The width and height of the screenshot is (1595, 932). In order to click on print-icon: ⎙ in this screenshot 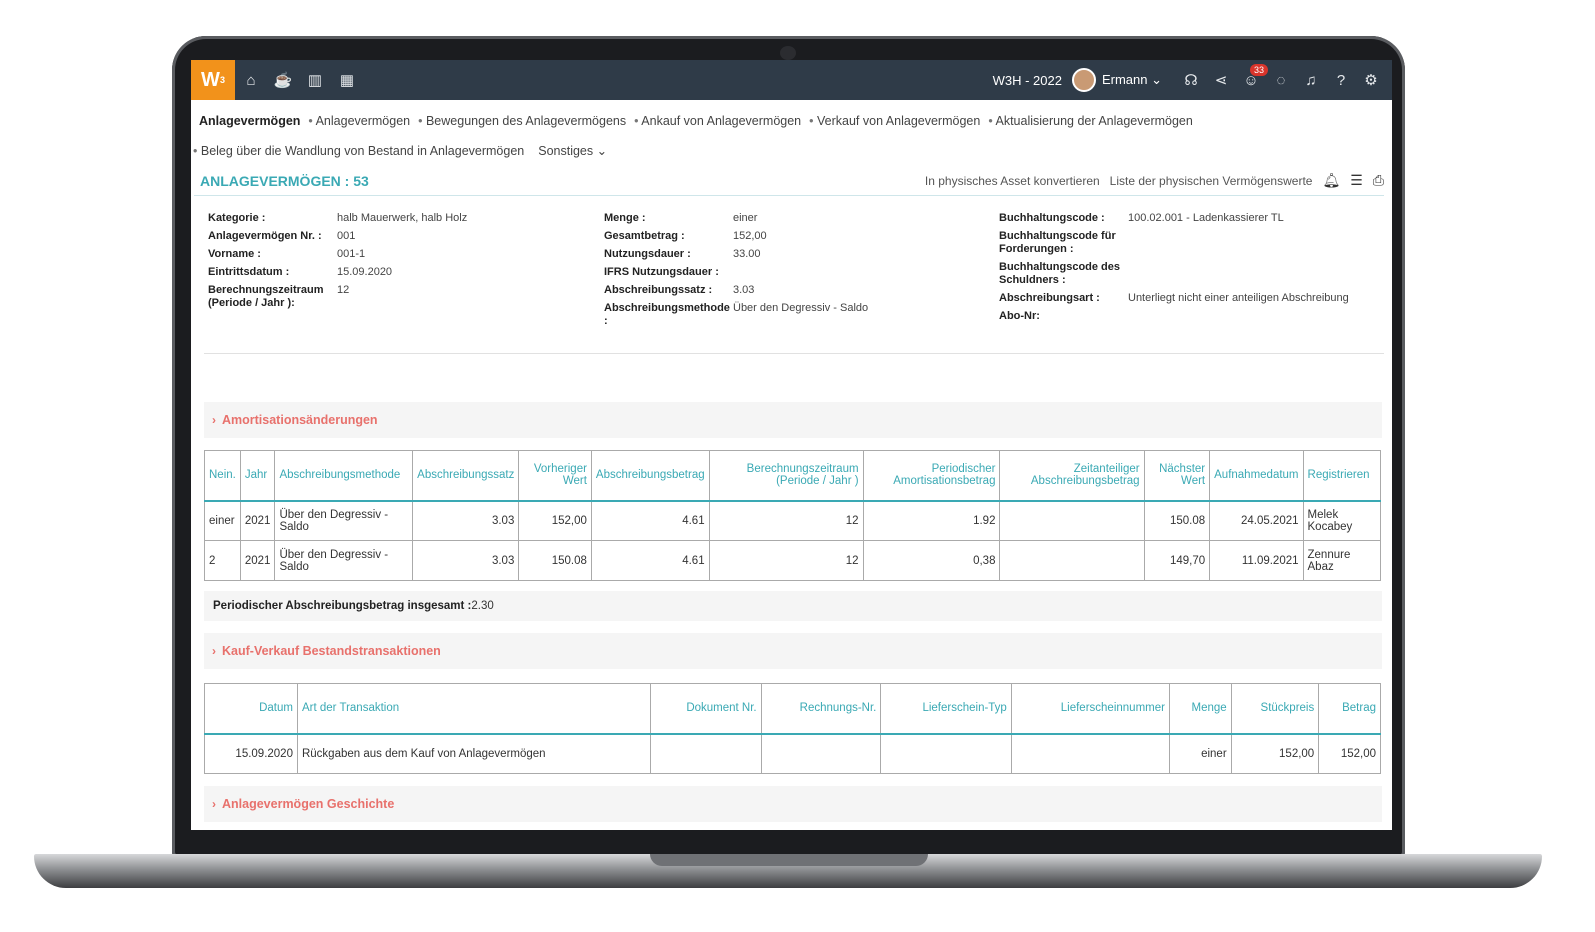, I will do `click(1378, 180)`.